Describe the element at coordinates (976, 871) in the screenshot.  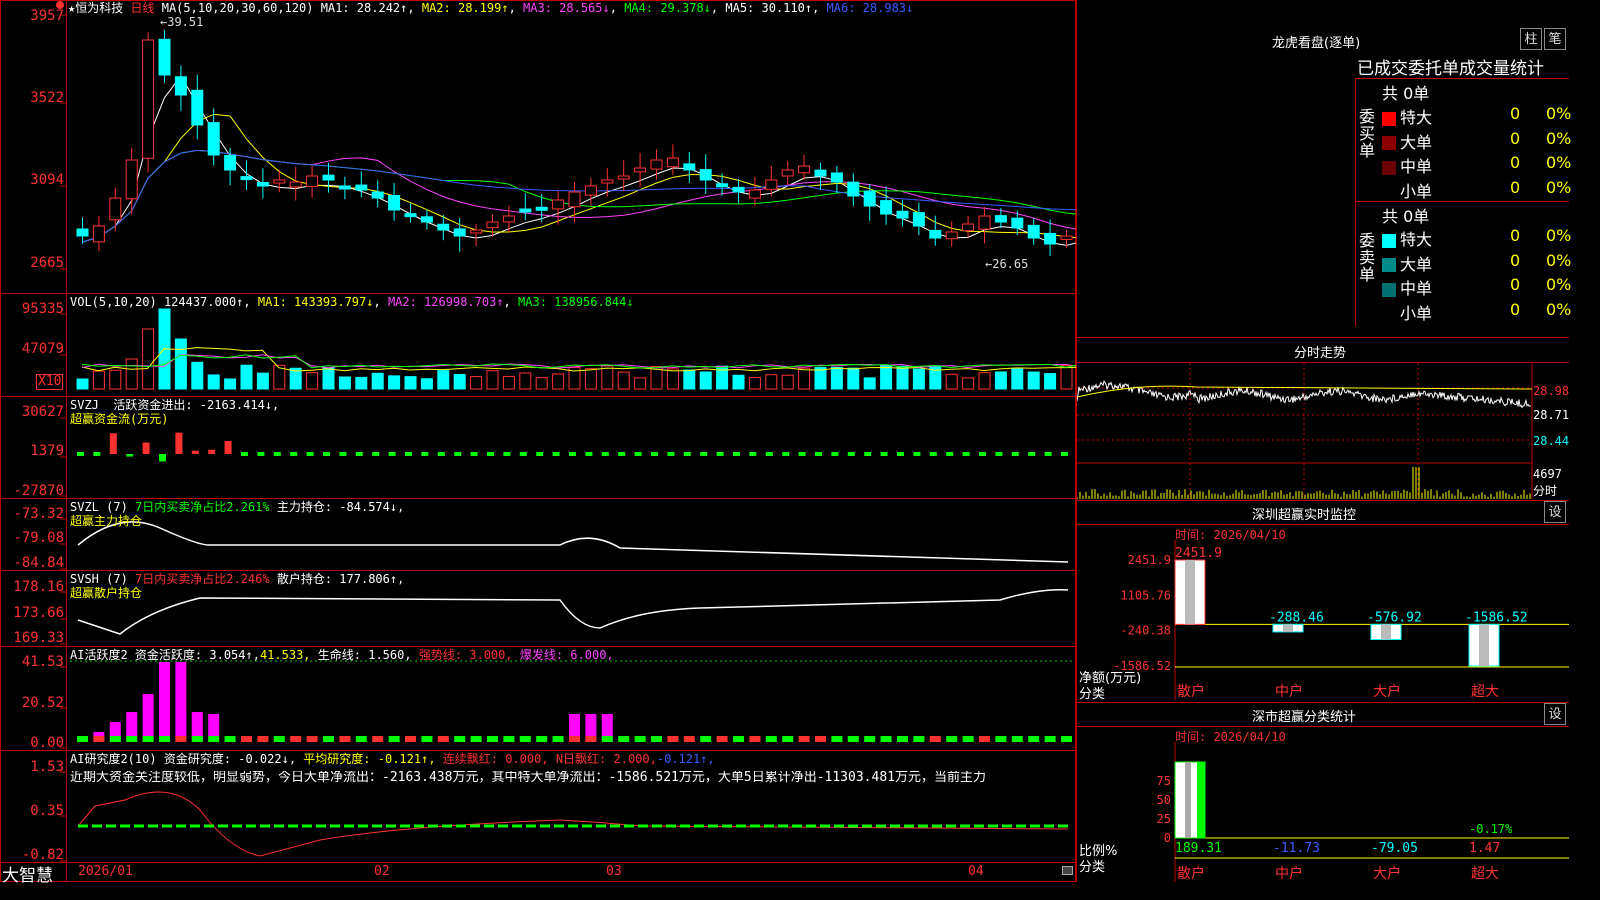
I see `x-axis-label: 04` at that location.